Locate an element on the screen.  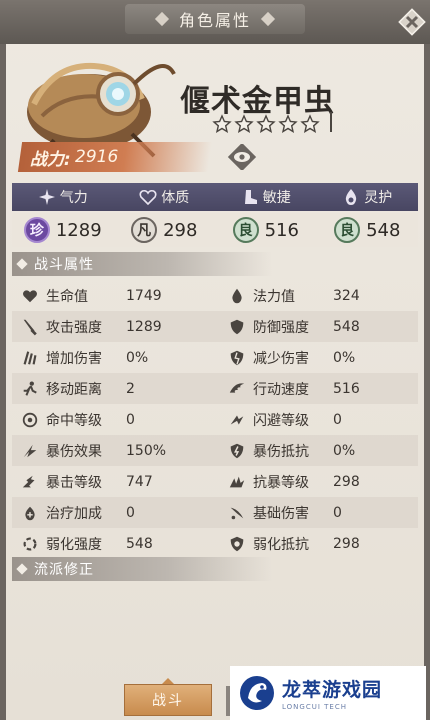
grade-badge: 珍 is located at coordinates (36, 230).